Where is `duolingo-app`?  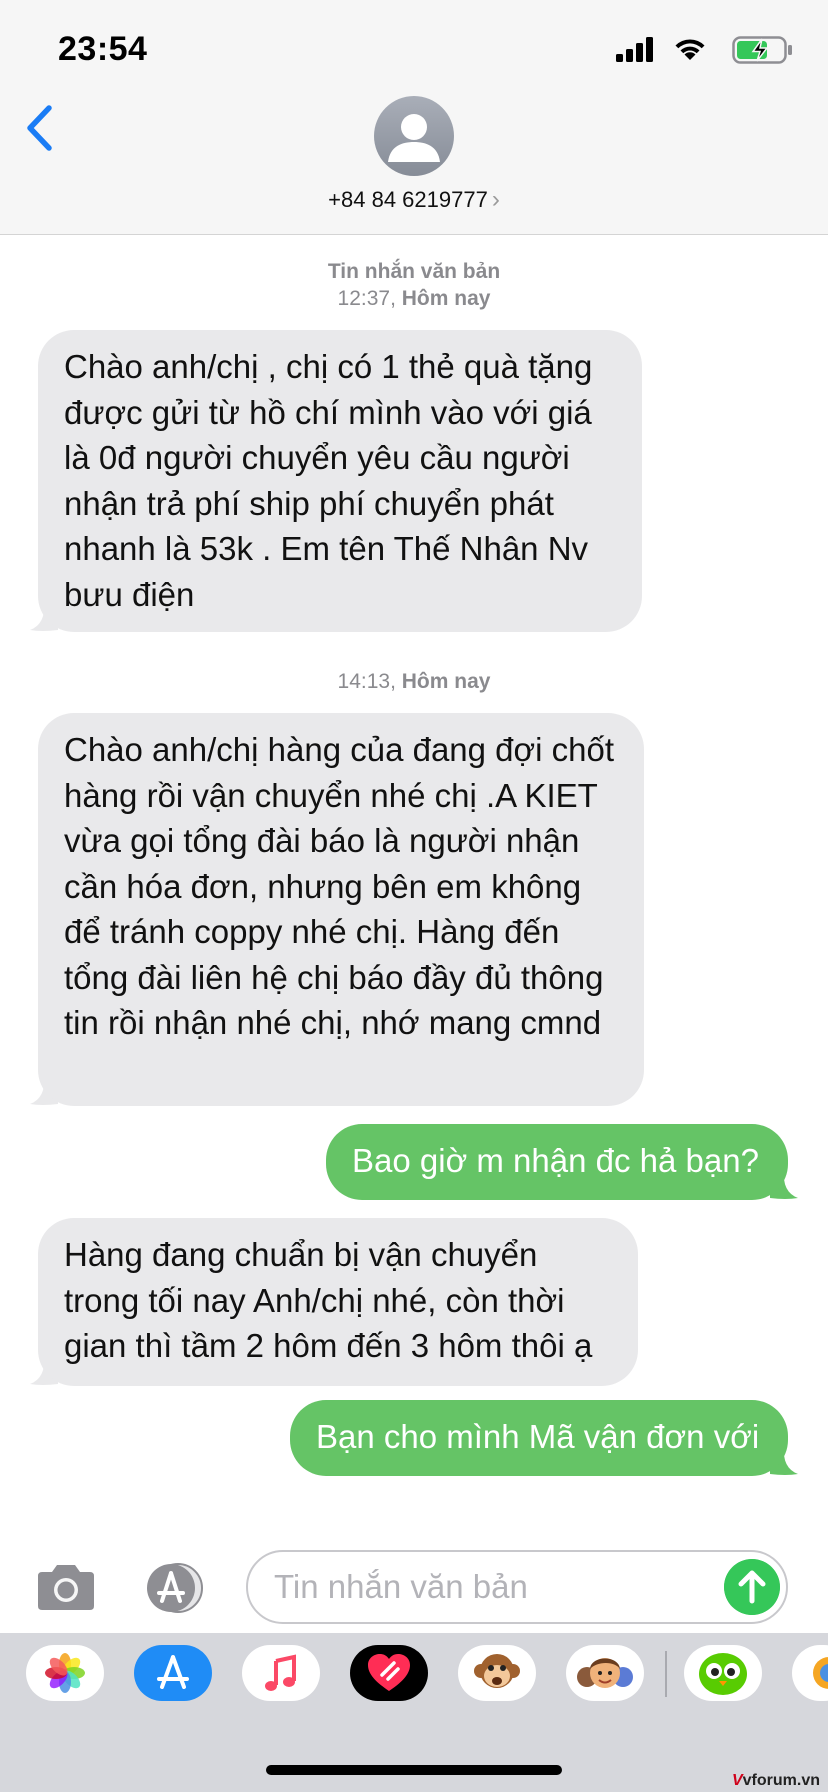 duolingo-app is located at coordinates (723, 1673).